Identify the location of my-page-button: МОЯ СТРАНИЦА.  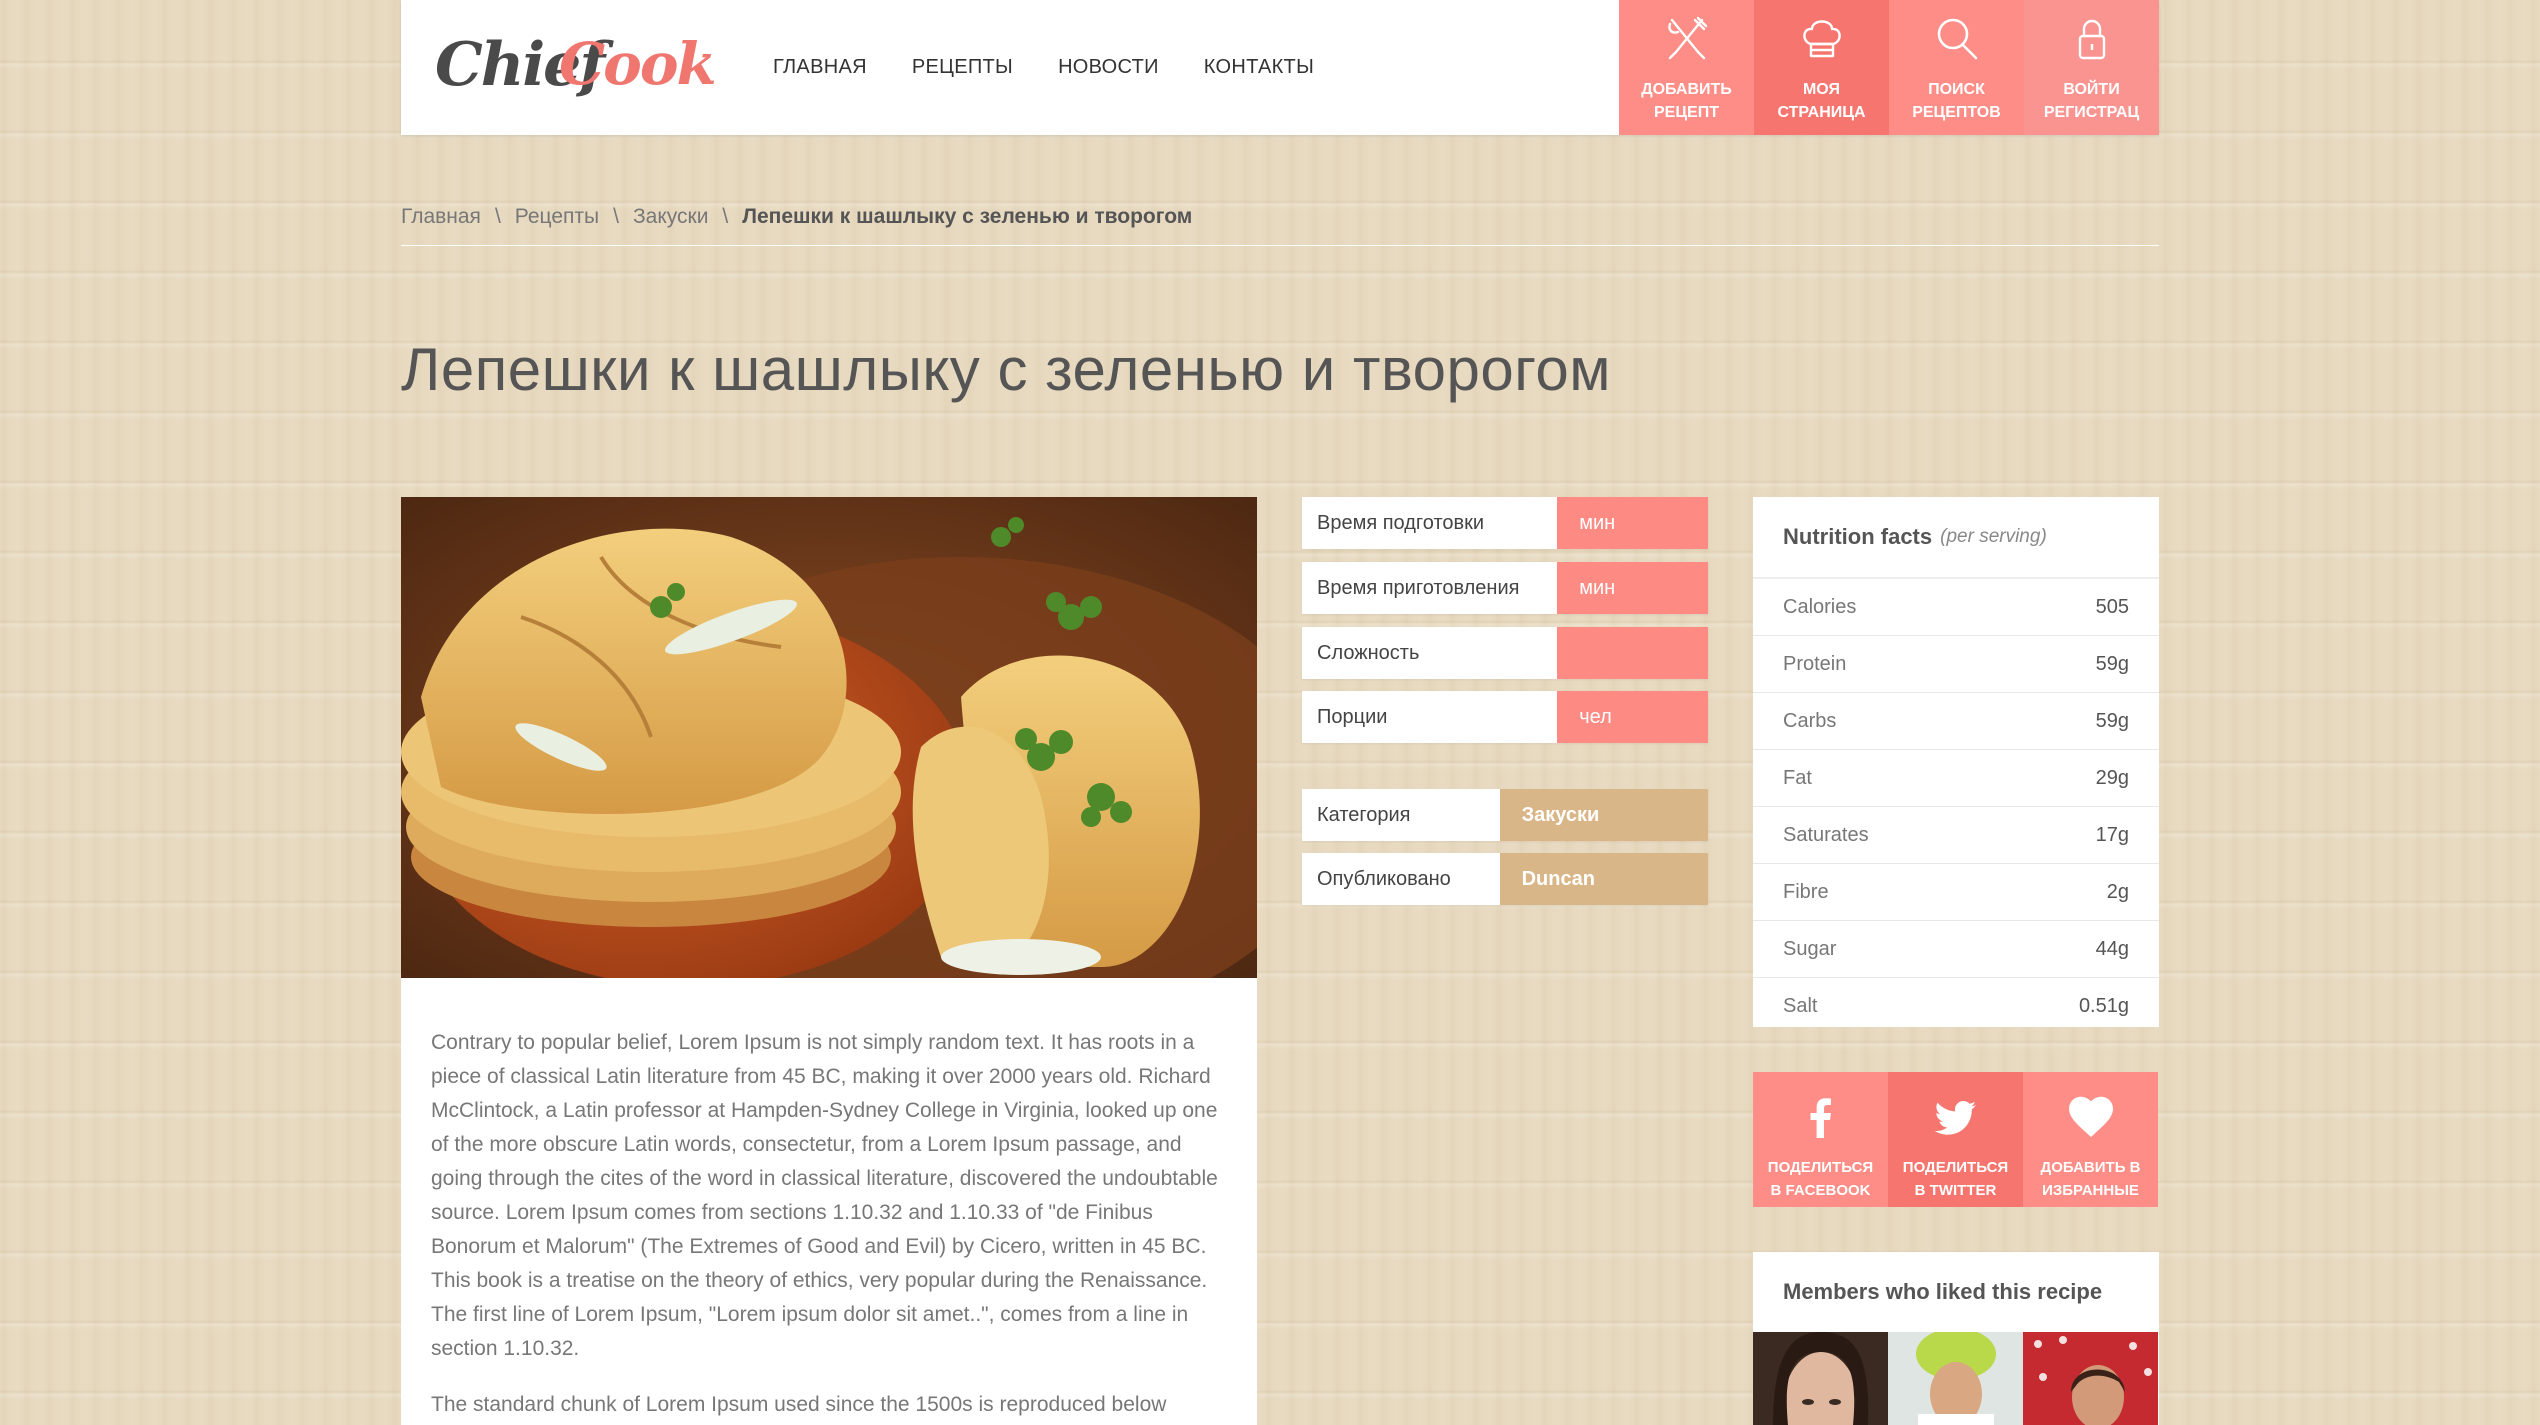
(1821, 67).